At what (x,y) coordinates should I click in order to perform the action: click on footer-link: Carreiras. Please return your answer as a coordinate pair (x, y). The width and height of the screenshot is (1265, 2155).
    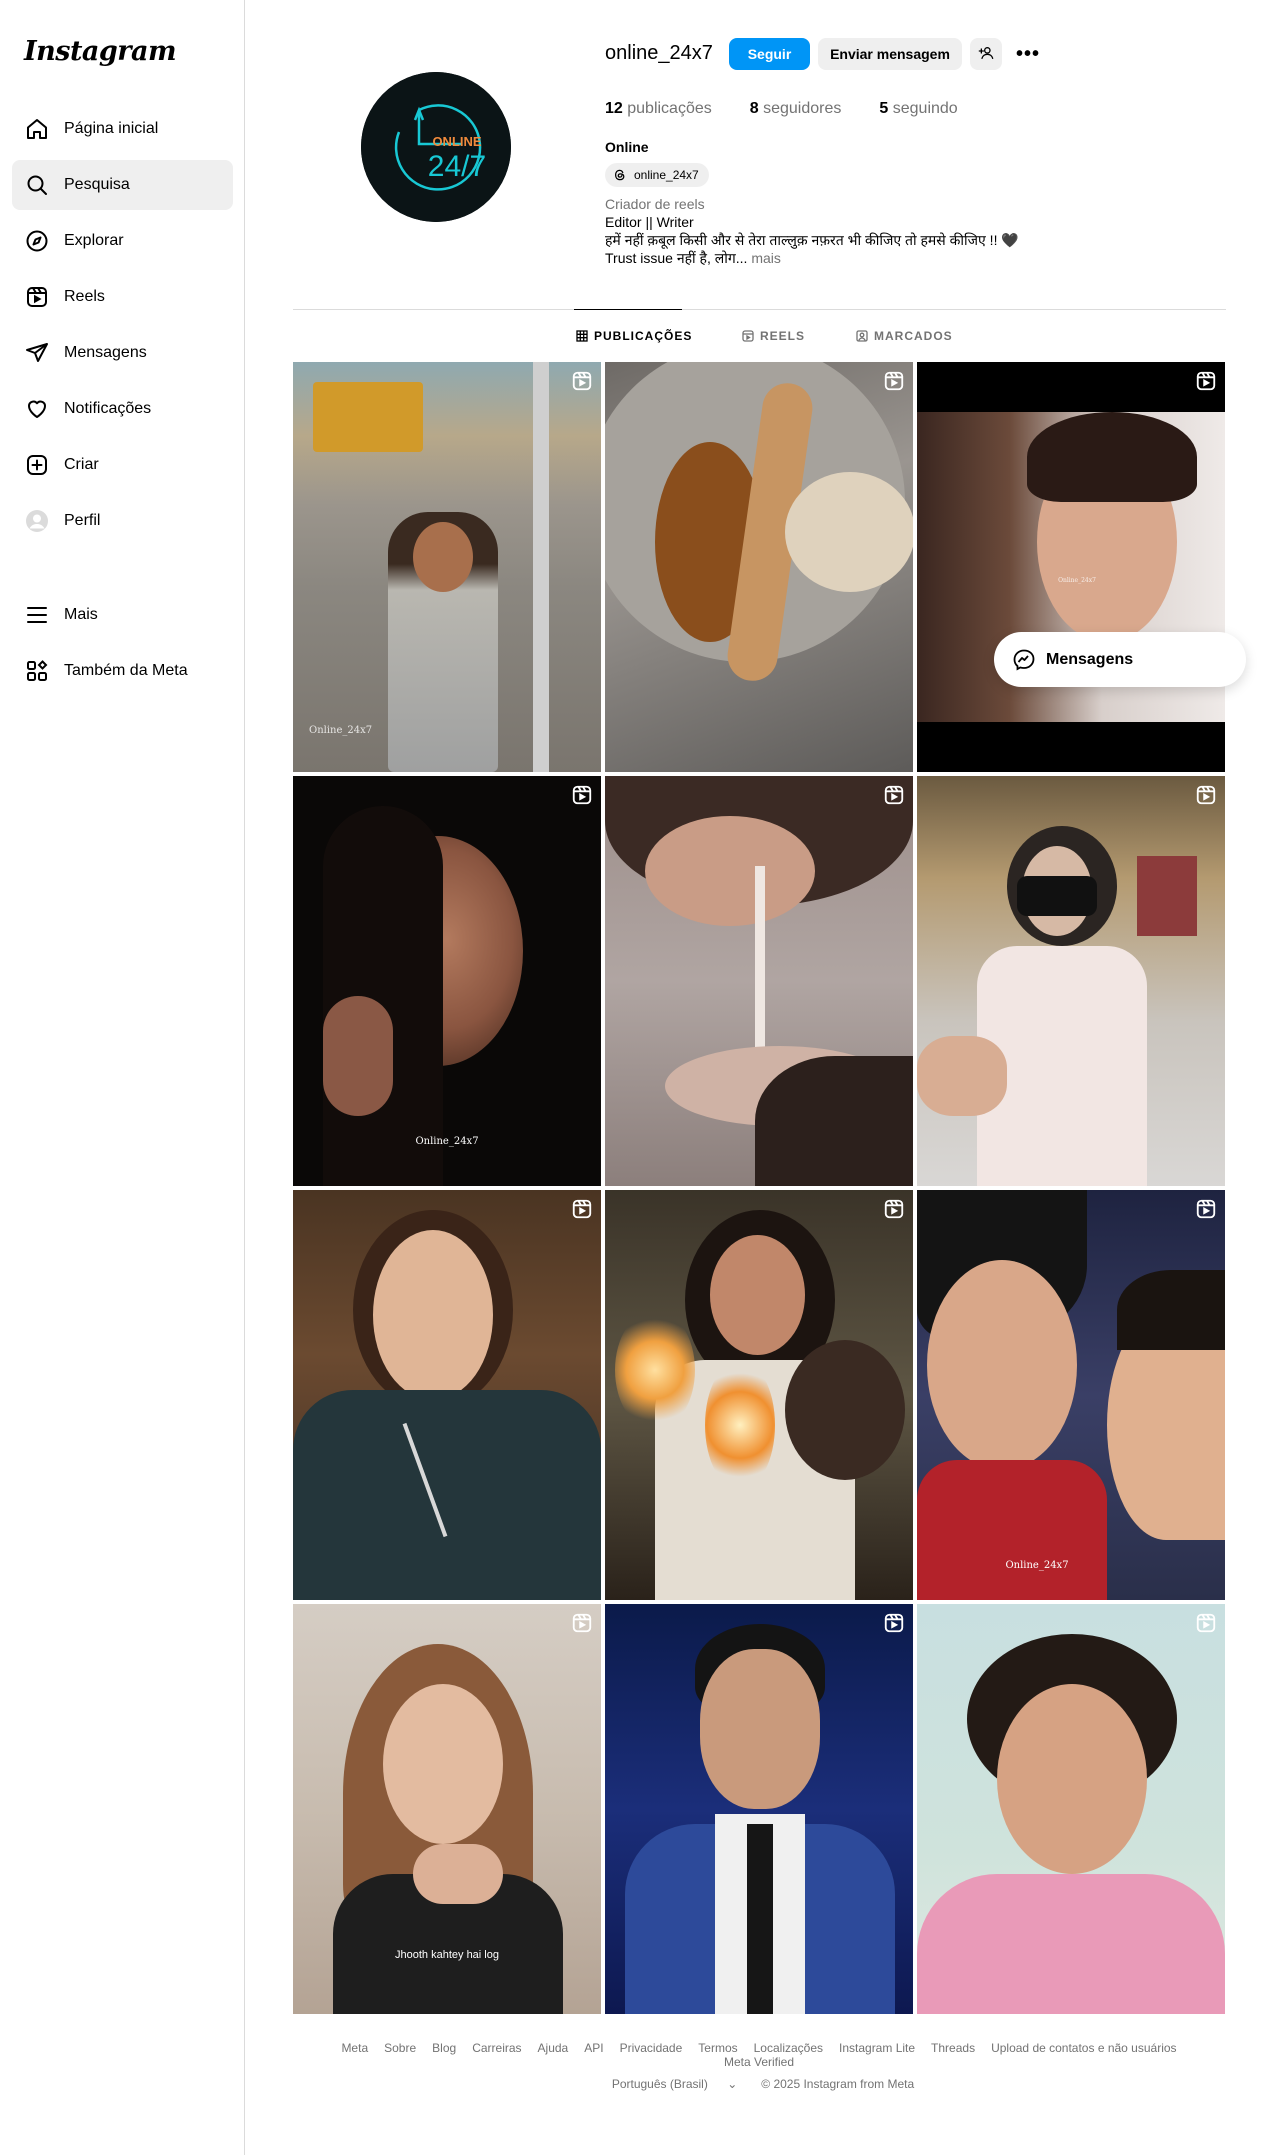
    Looking at the image, I should click on (496, 2048).